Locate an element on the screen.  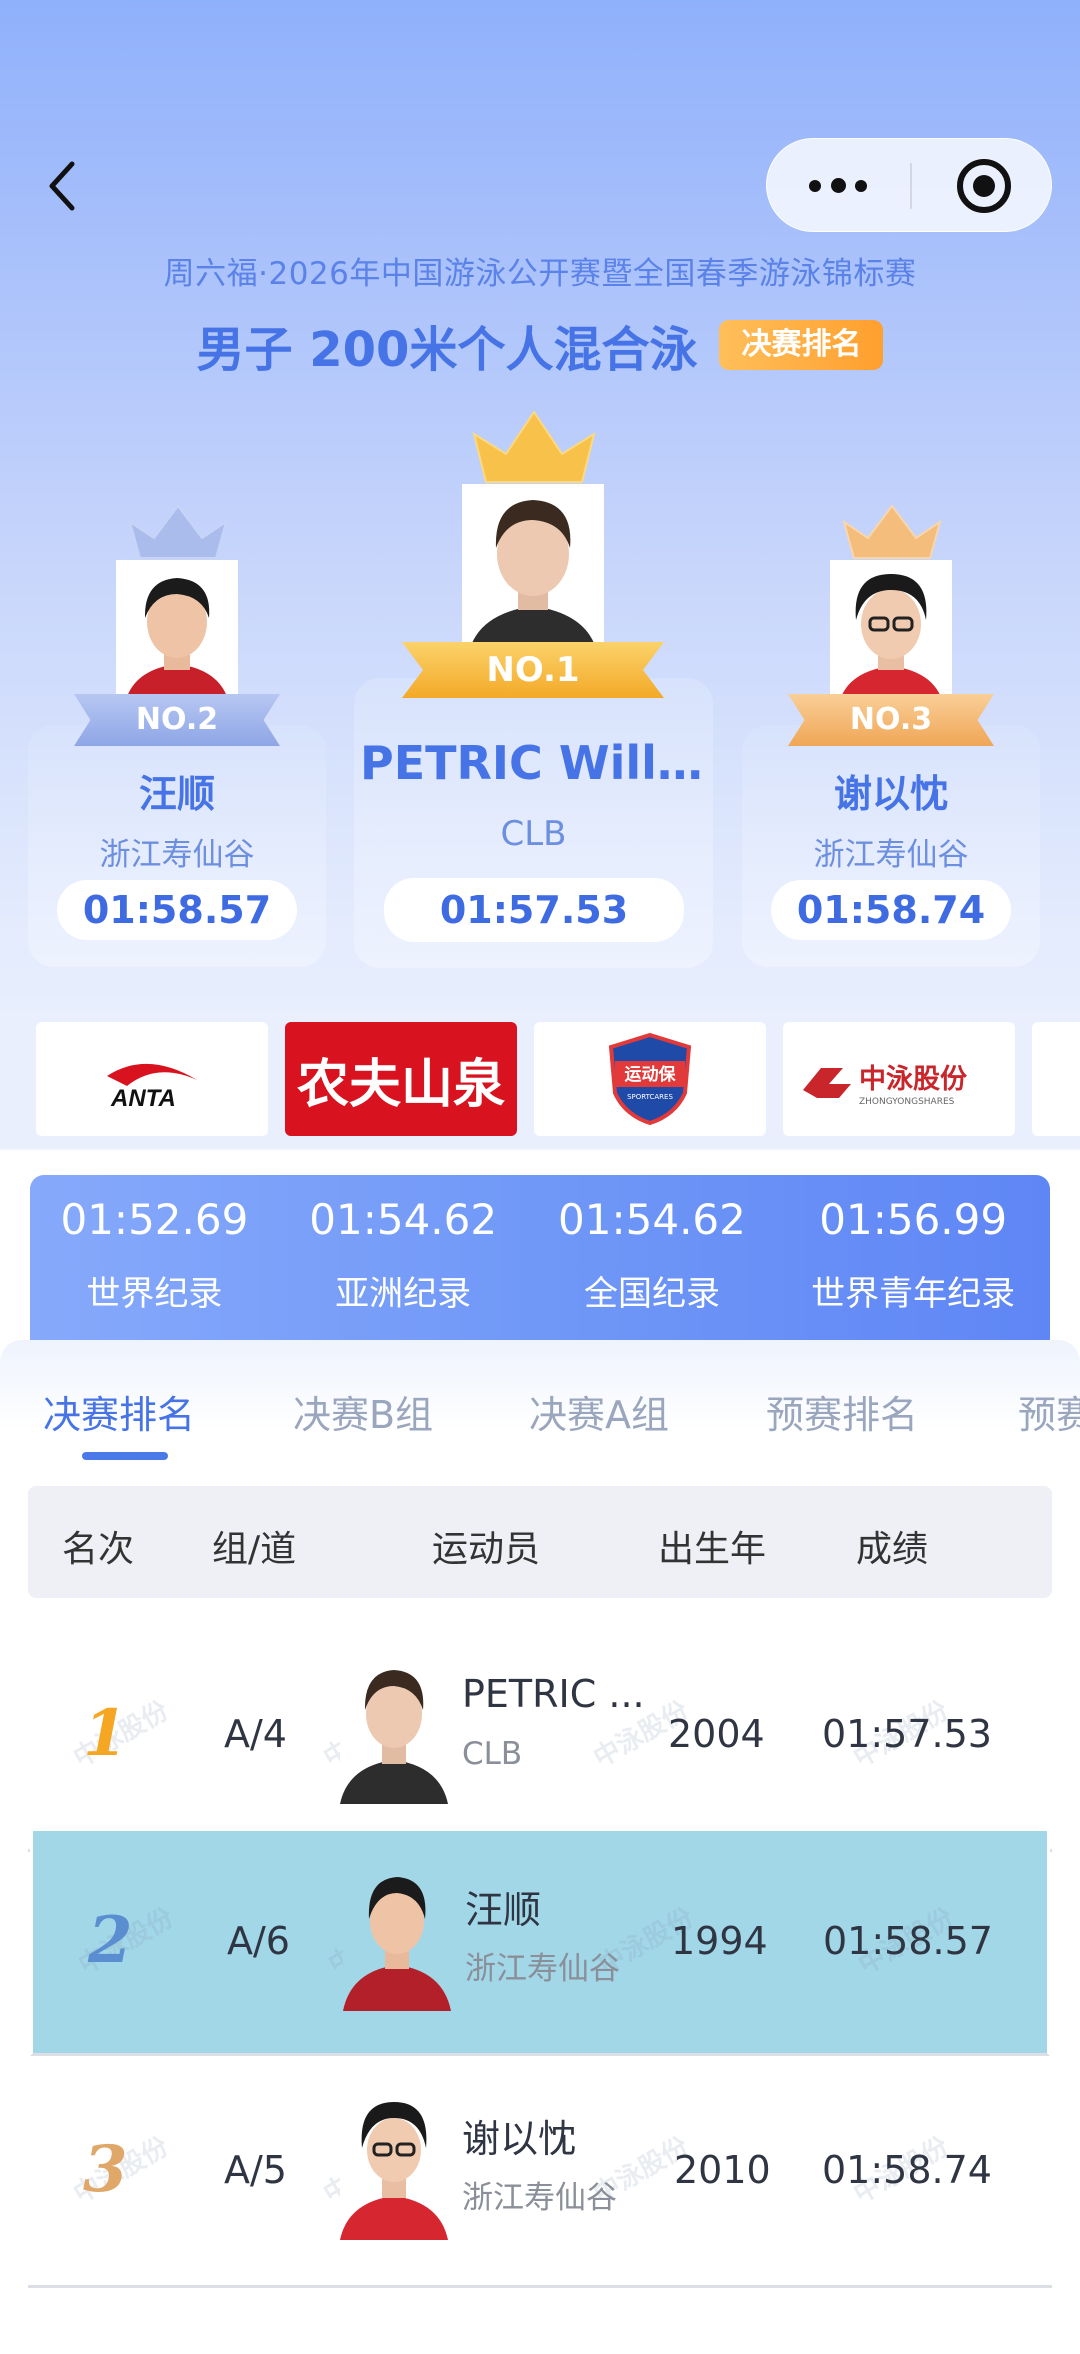
rank-ribbon-second: NO.2 is located at coordinates (177, 720).